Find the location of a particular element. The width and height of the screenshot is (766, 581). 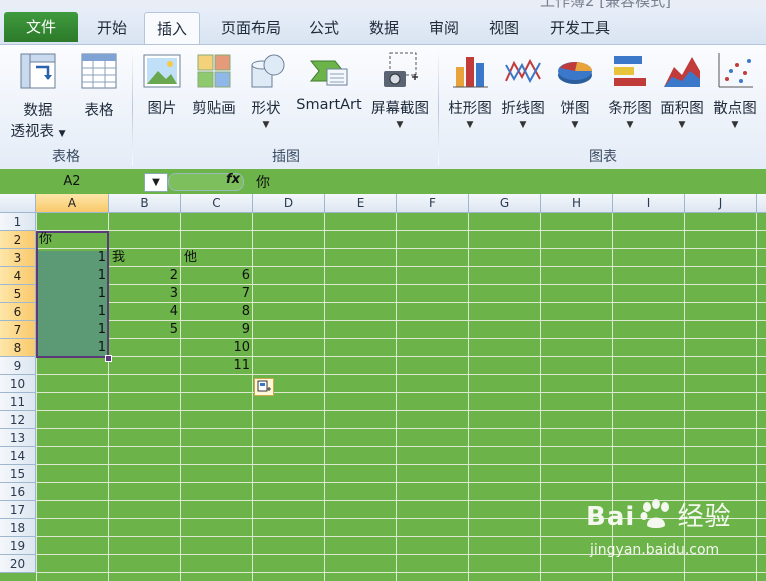

picture-button: 图片 is located at coordinates (162, 82).